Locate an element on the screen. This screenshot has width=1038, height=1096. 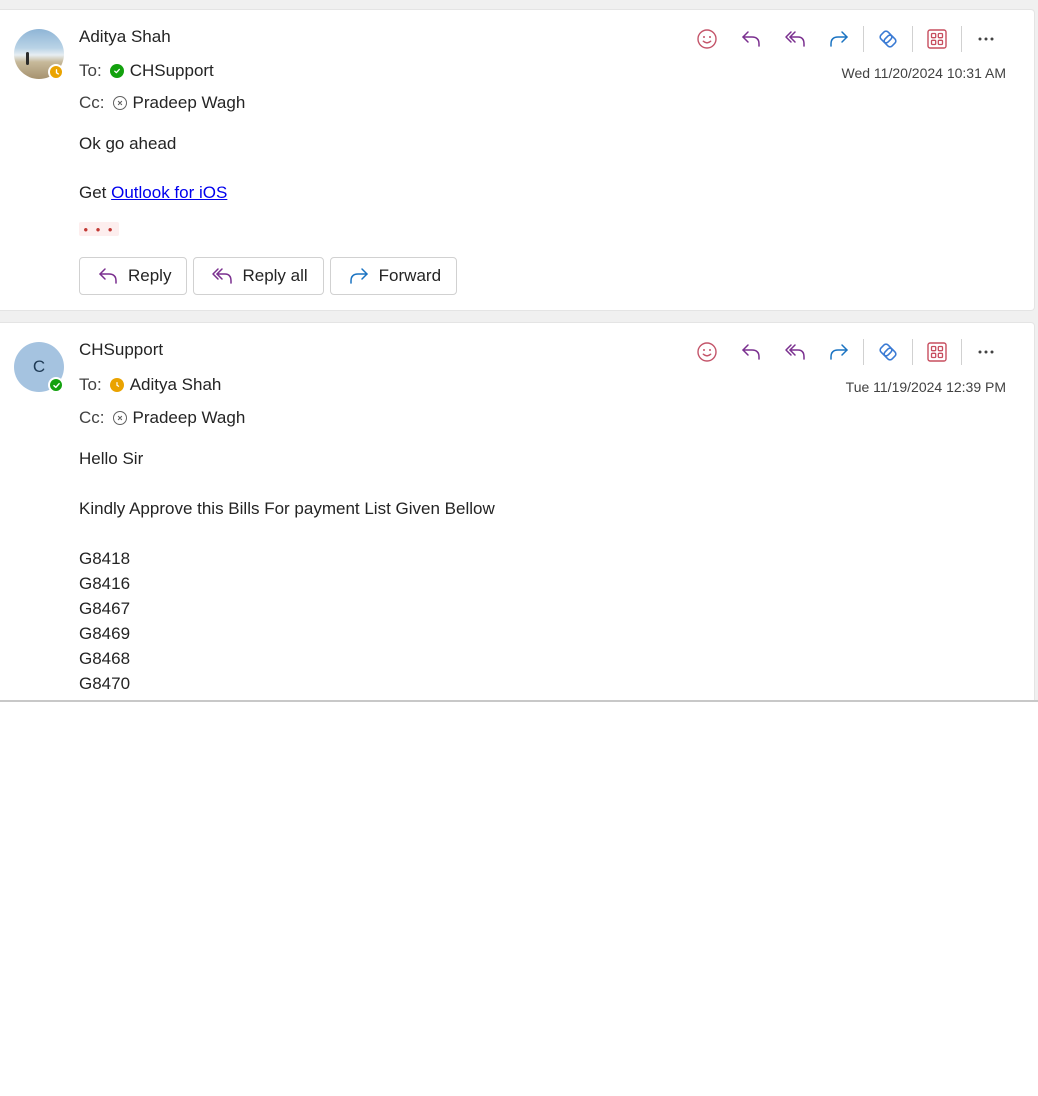
reply-all-button-label: Reply all is located at coordinates (275, 275).